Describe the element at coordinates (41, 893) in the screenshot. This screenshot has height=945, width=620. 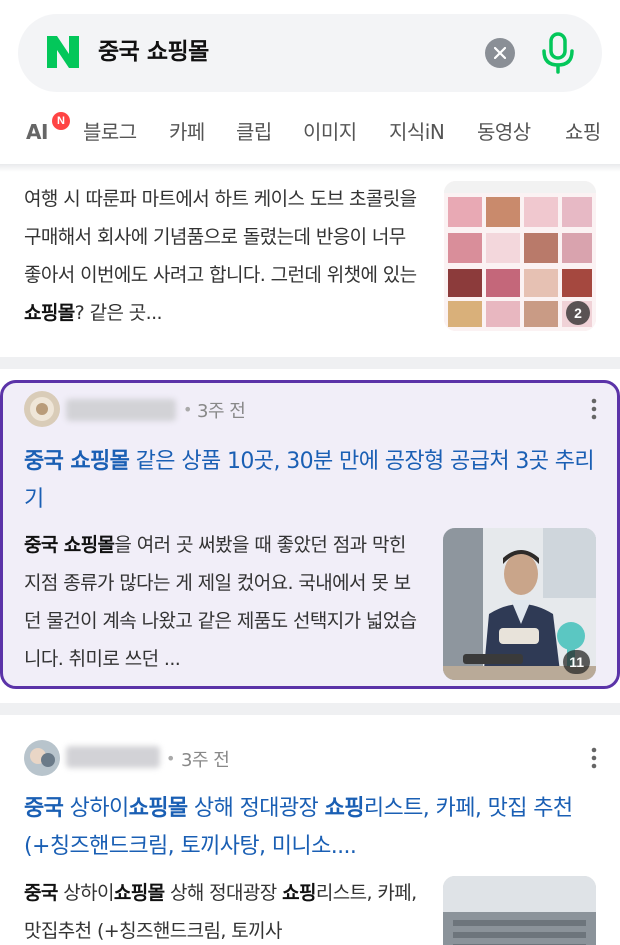
I see `card3-desc-keyword: 중국` at that location.